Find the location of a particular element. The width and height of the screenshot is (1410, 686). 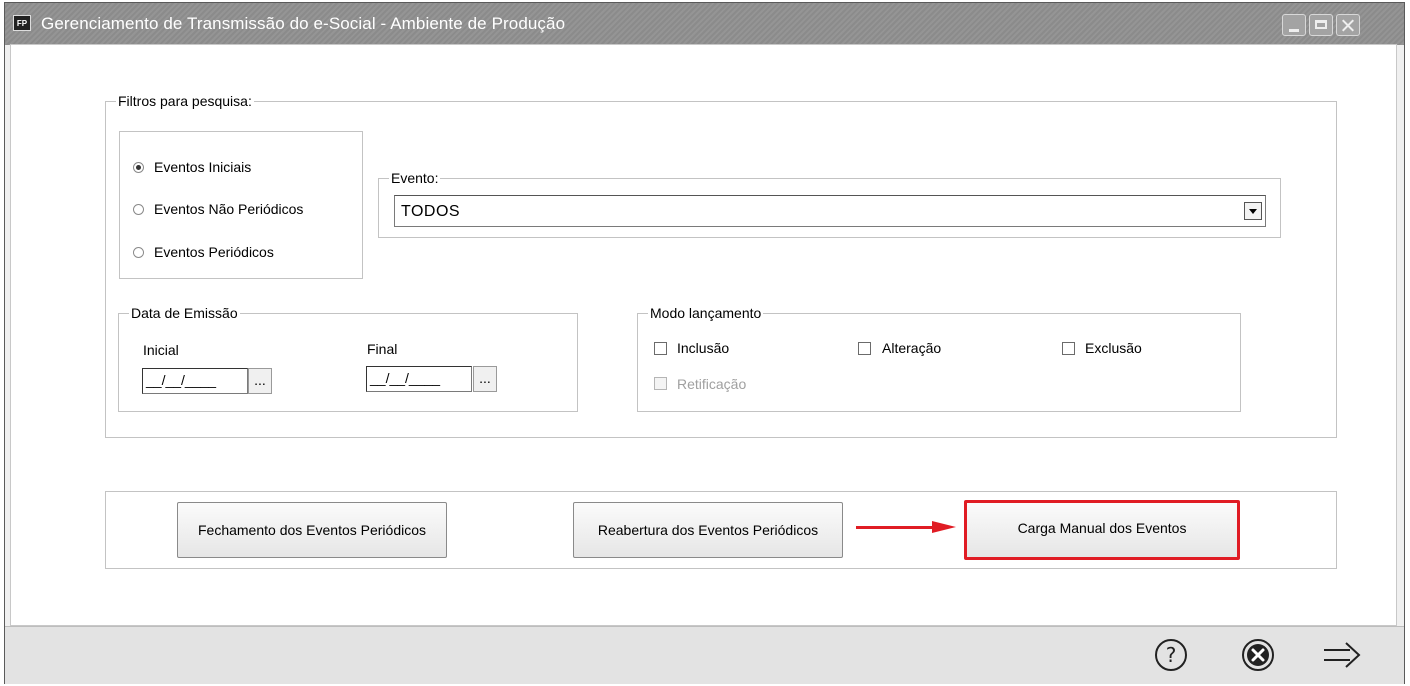

annotation-arrow-line is located at coordinates (895, 527).